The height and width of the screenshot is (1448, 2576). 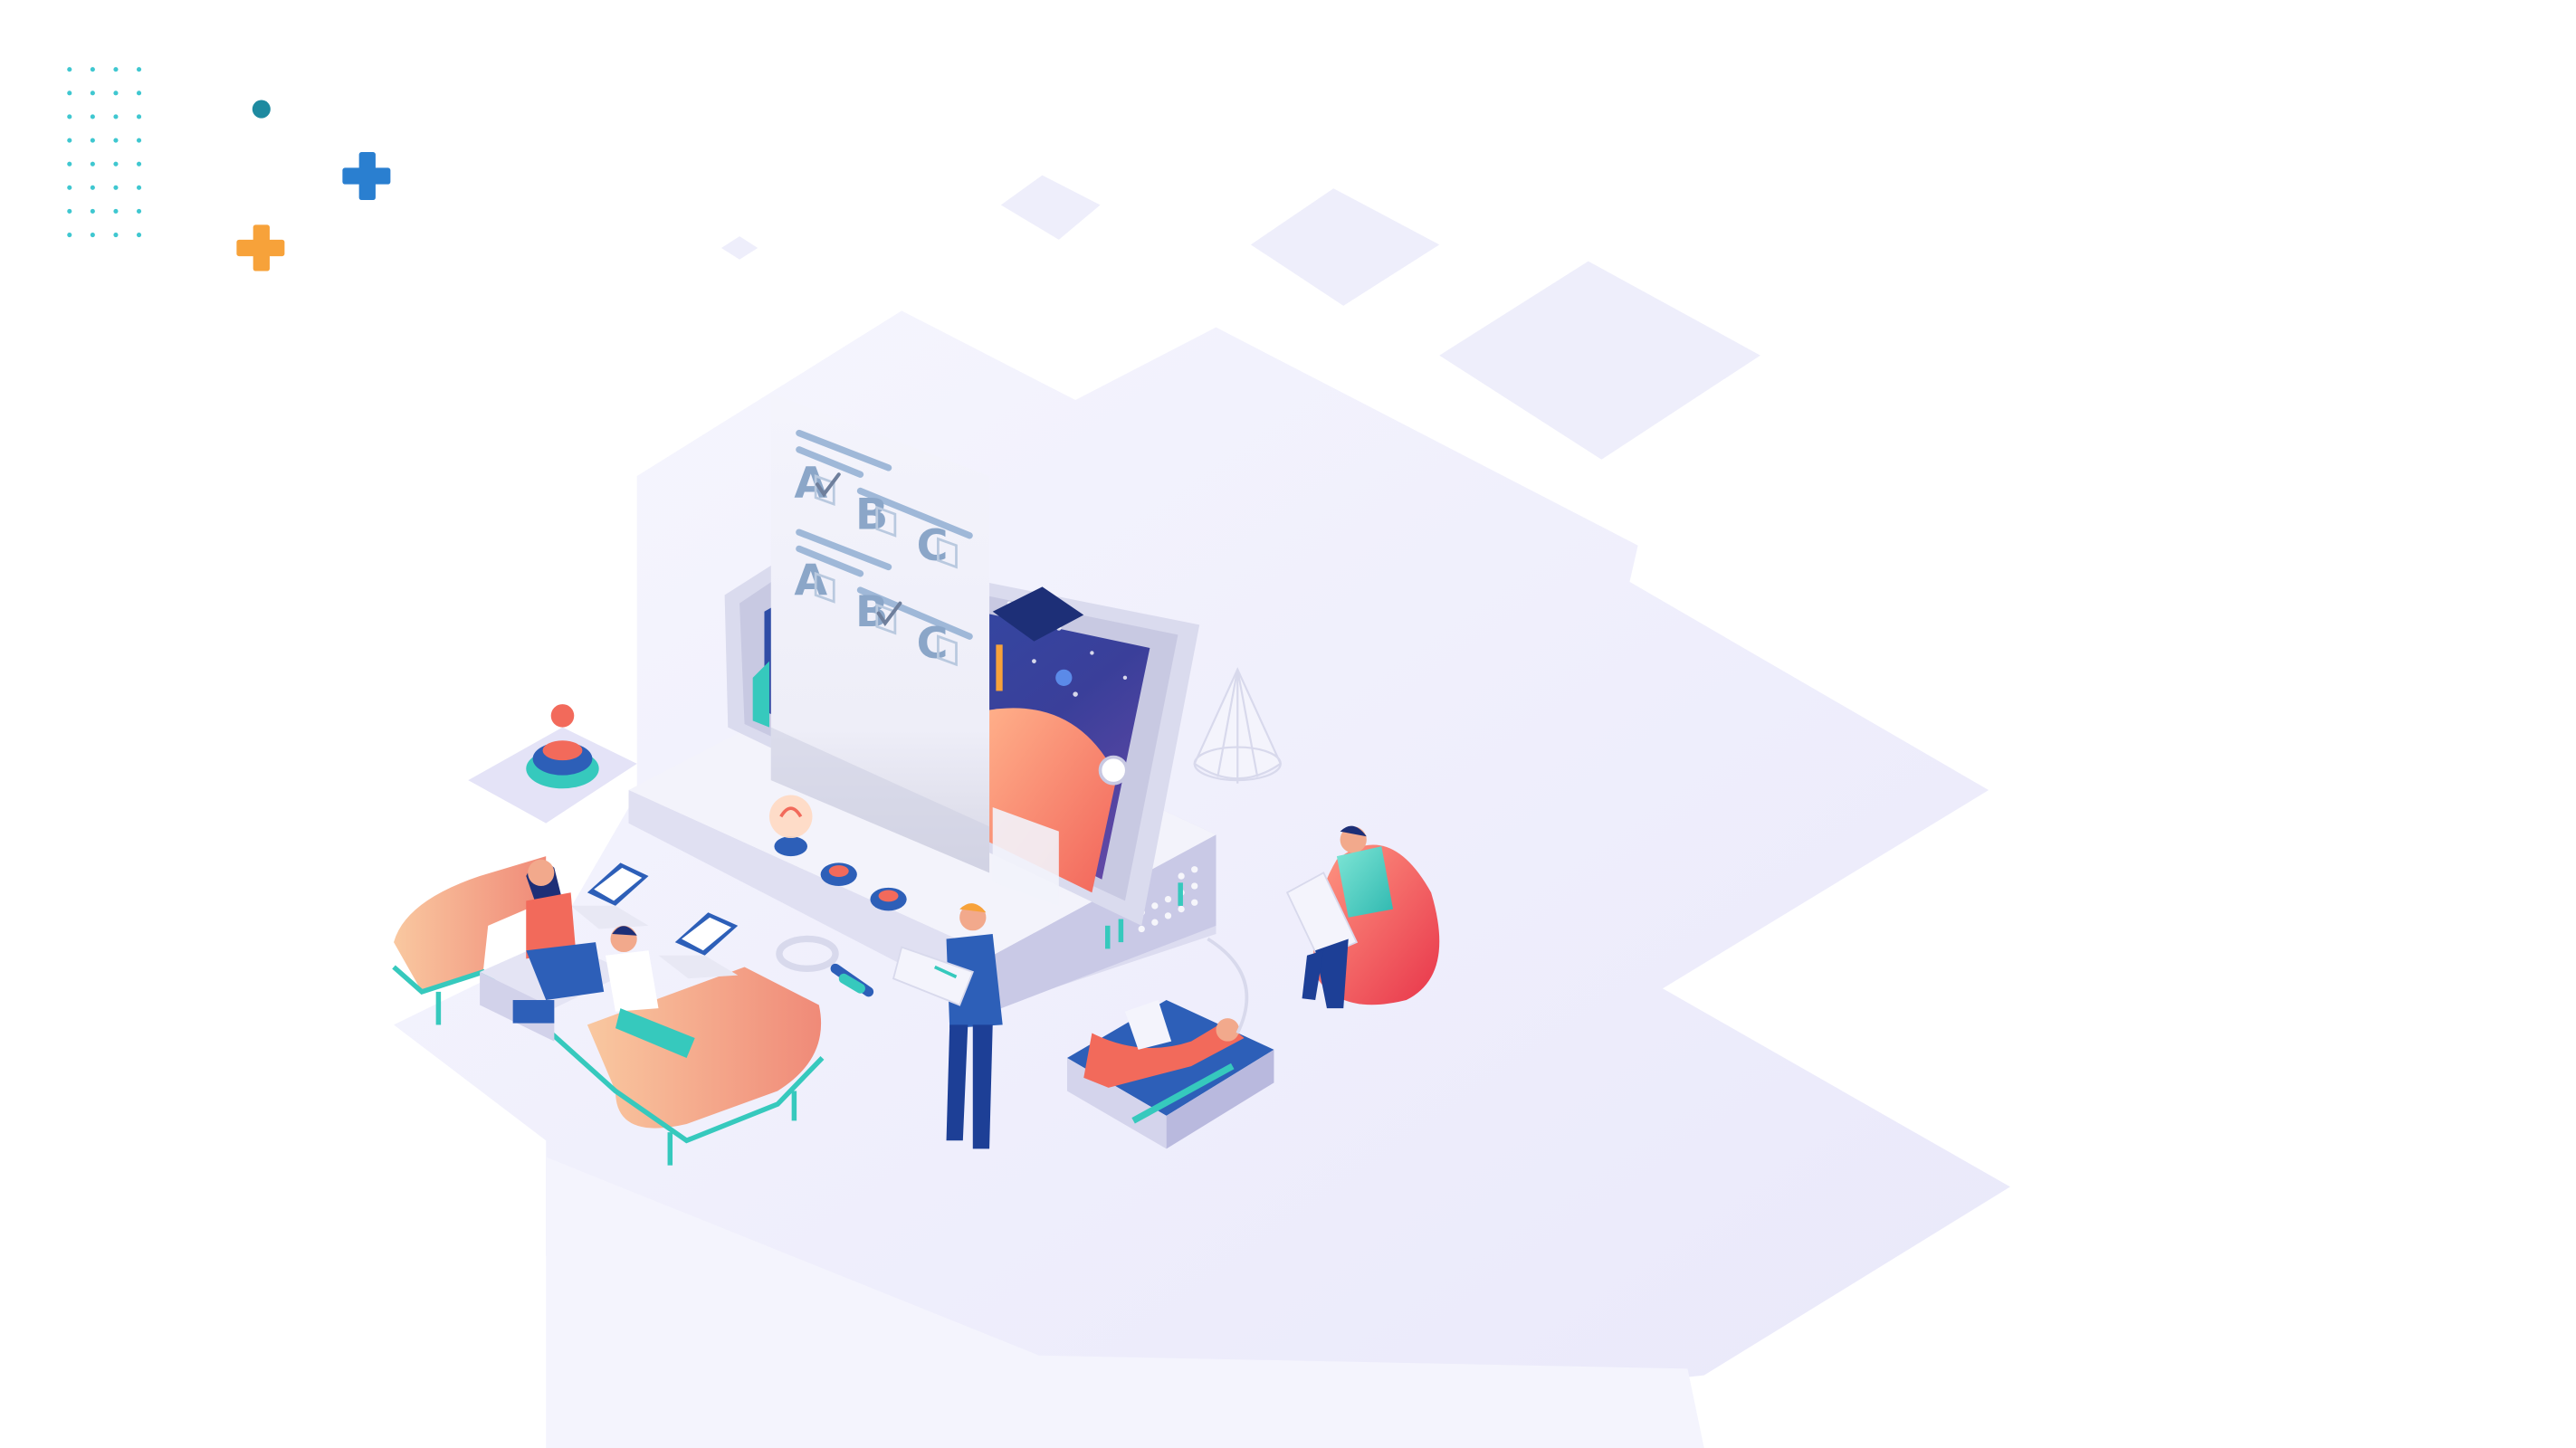 I want to click on red-button-pedestal, so click(x=552, y=764).